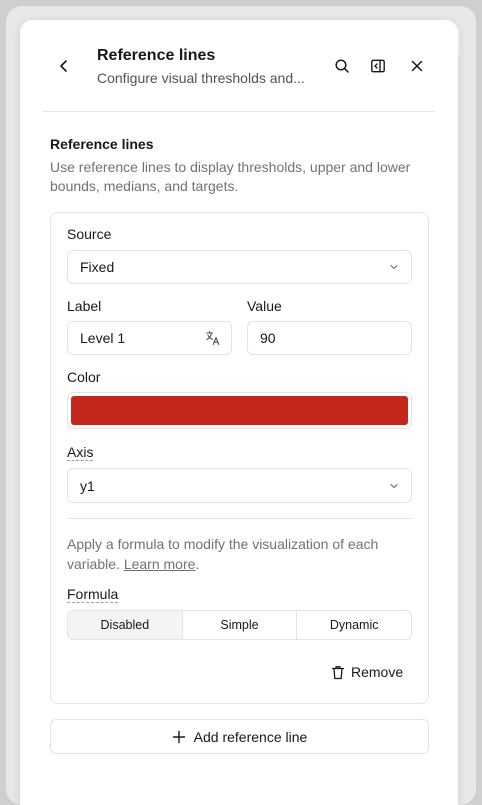 The width and height of the screenshot is (482, 805). Describe the element at coordinates (239, 485) in the screenshot. I see `axis-select: y1` at that location.